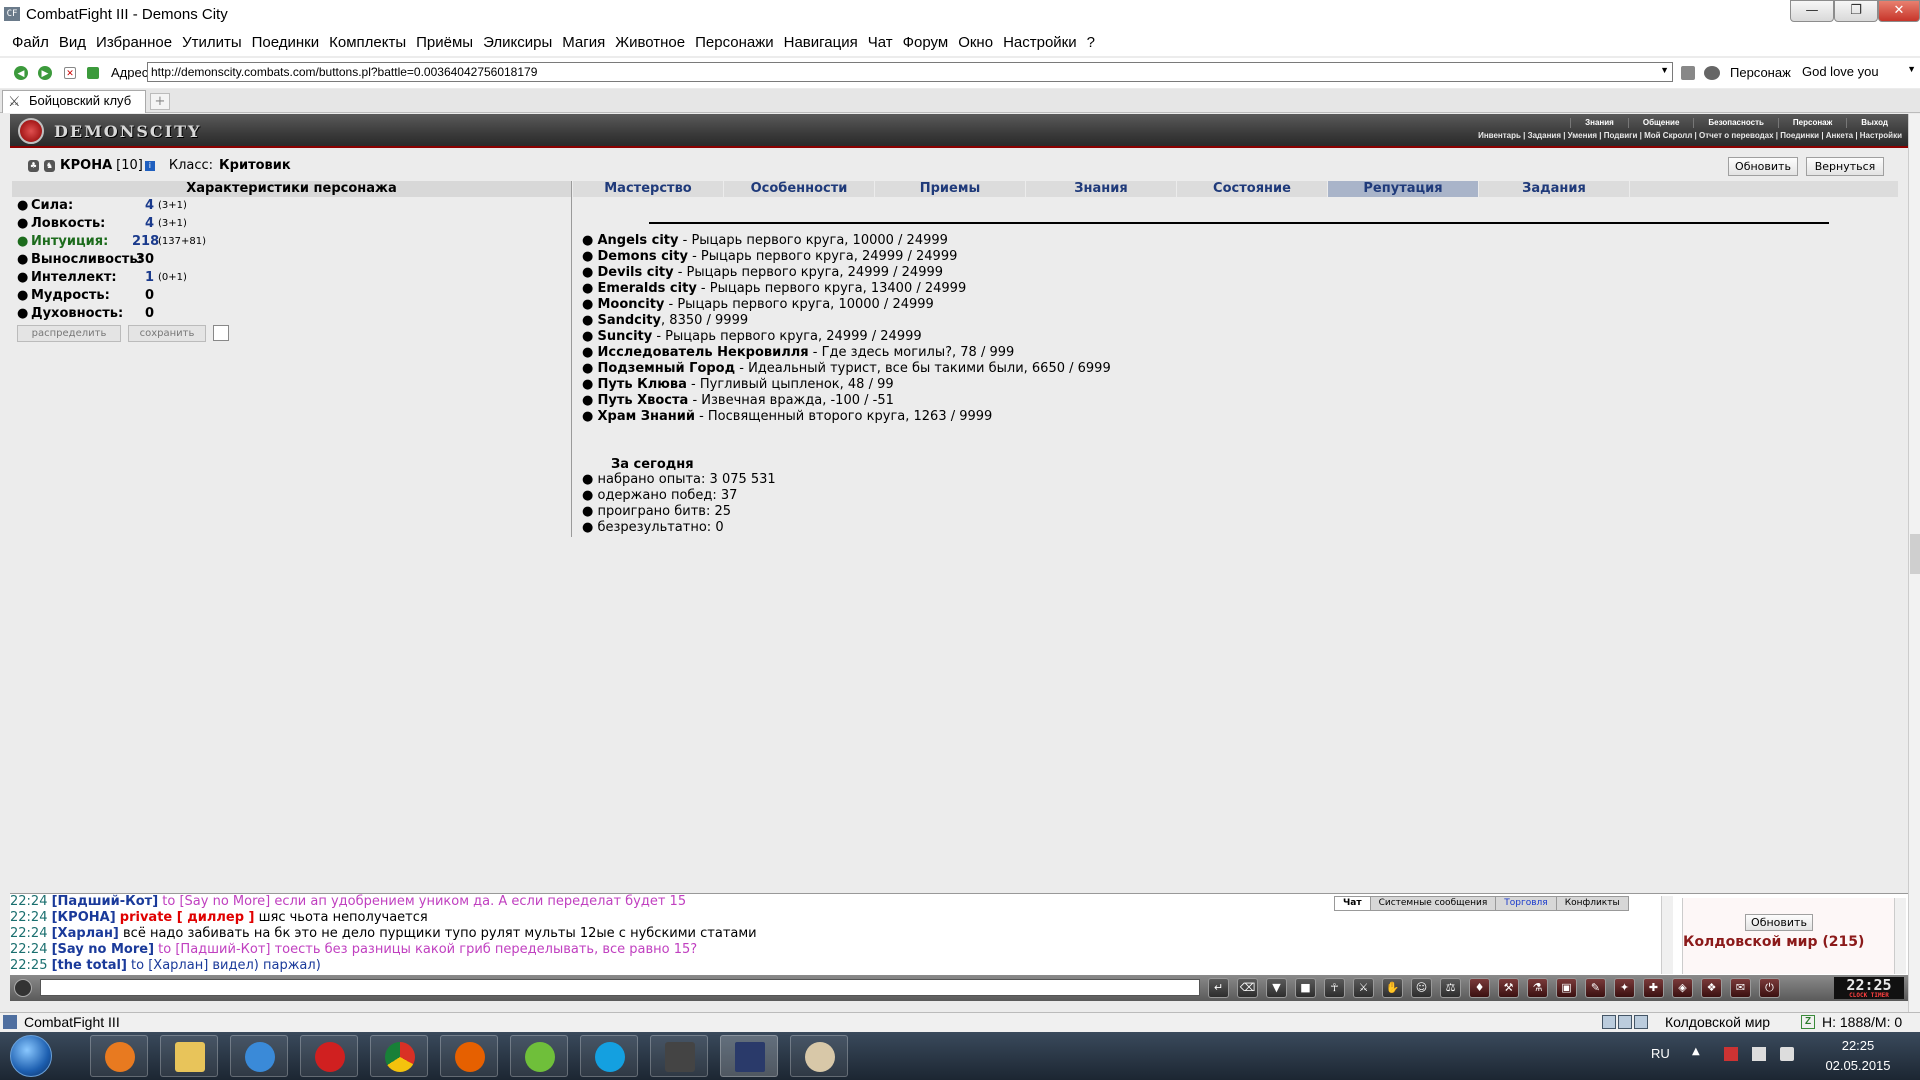 Image resolution: width=1920 pixels, height=1080 pixels. I want to click on world-of-tanks-icon, so click(679, 1056).